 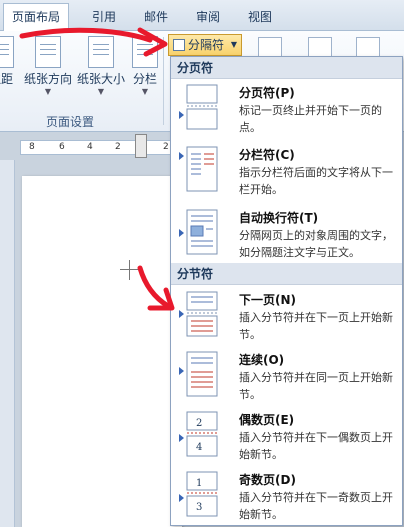 What do you see at coordinates (260, 17) in the screenshot?
I see `tab-view: 视图` at bounding box center [260, 17].